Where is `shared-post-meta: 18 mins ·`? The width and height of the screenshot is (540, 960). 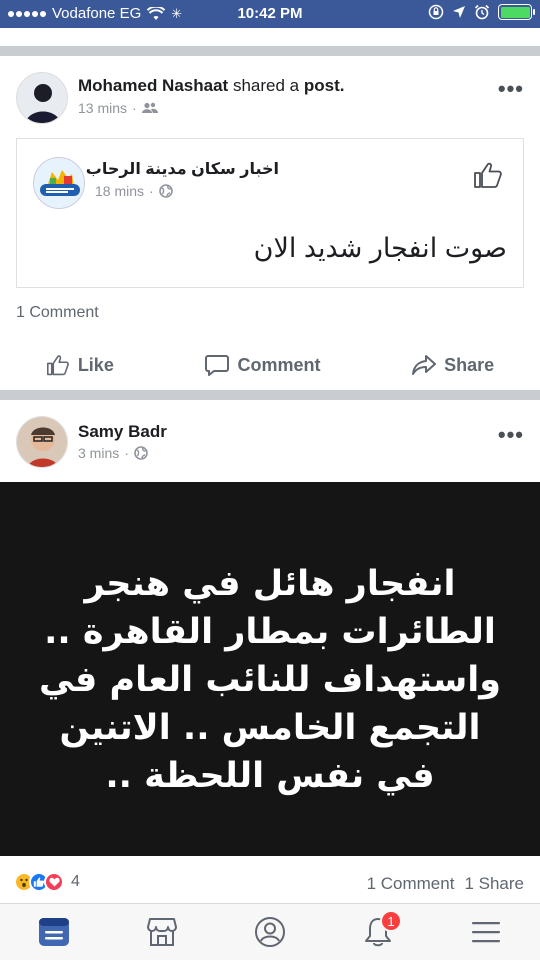 shared-post-meta: 18 mins · is located at coordinates (134, 191).